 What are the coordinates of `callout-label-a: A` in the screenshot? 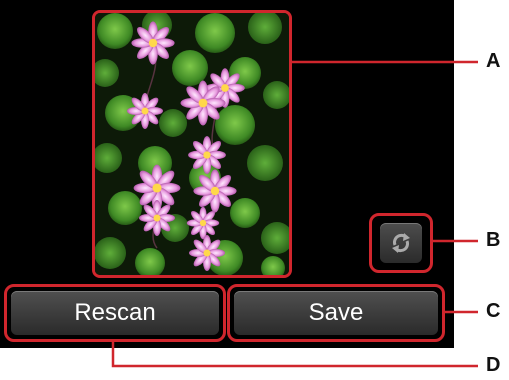 It's located at (493, 61).